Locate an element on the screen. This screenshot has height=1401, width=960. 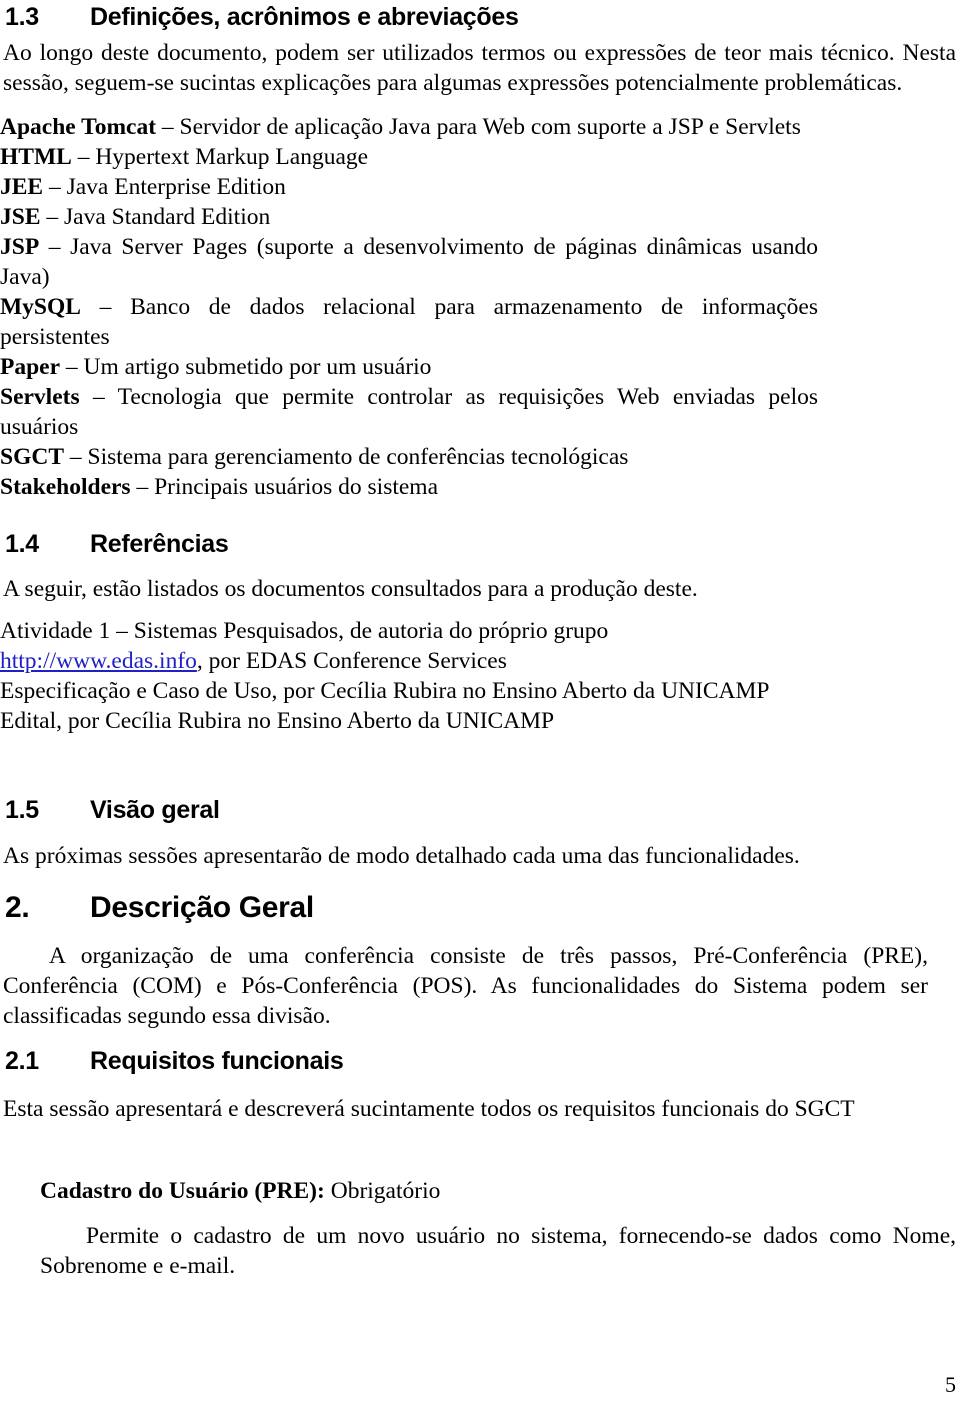
list-item: ●HTML – Hypertext Markup Language is located at coordinates (409, 157).